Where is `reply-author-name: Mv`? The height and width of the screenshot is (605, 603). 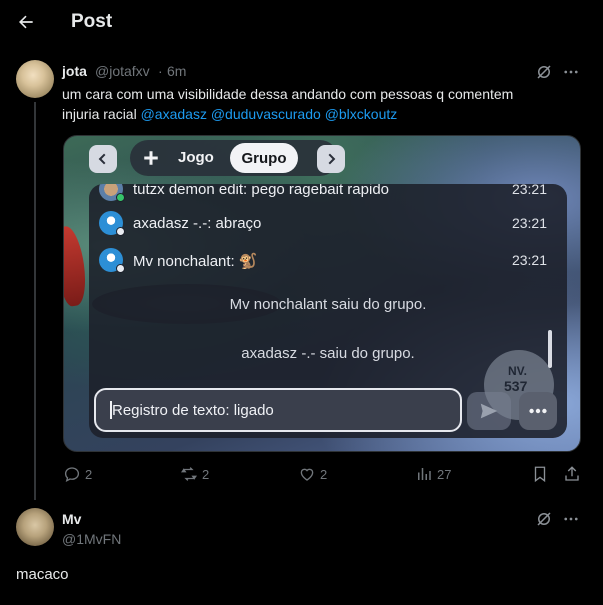
reply-author-name: Mv is located at coordinates (71, 519).